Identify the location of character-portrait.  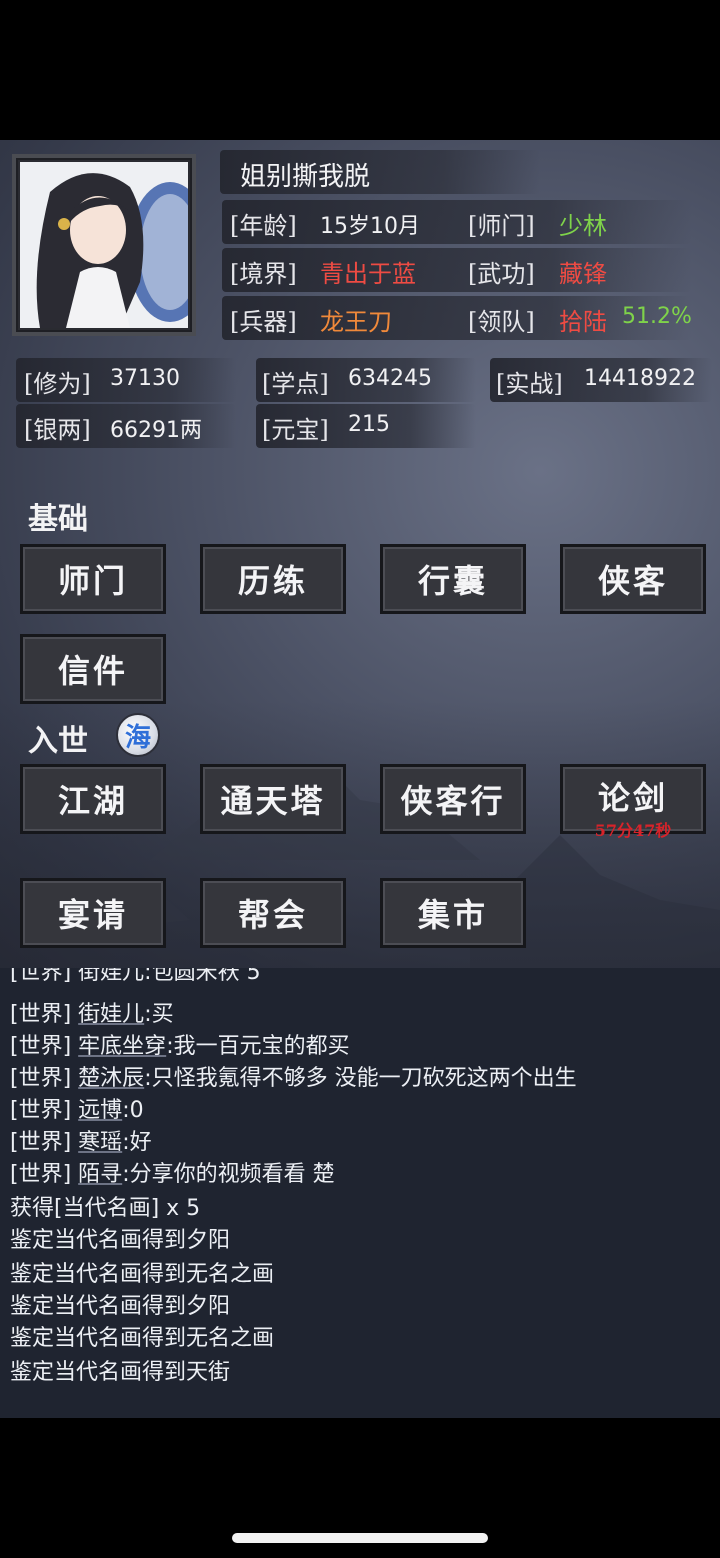
(104, 245).